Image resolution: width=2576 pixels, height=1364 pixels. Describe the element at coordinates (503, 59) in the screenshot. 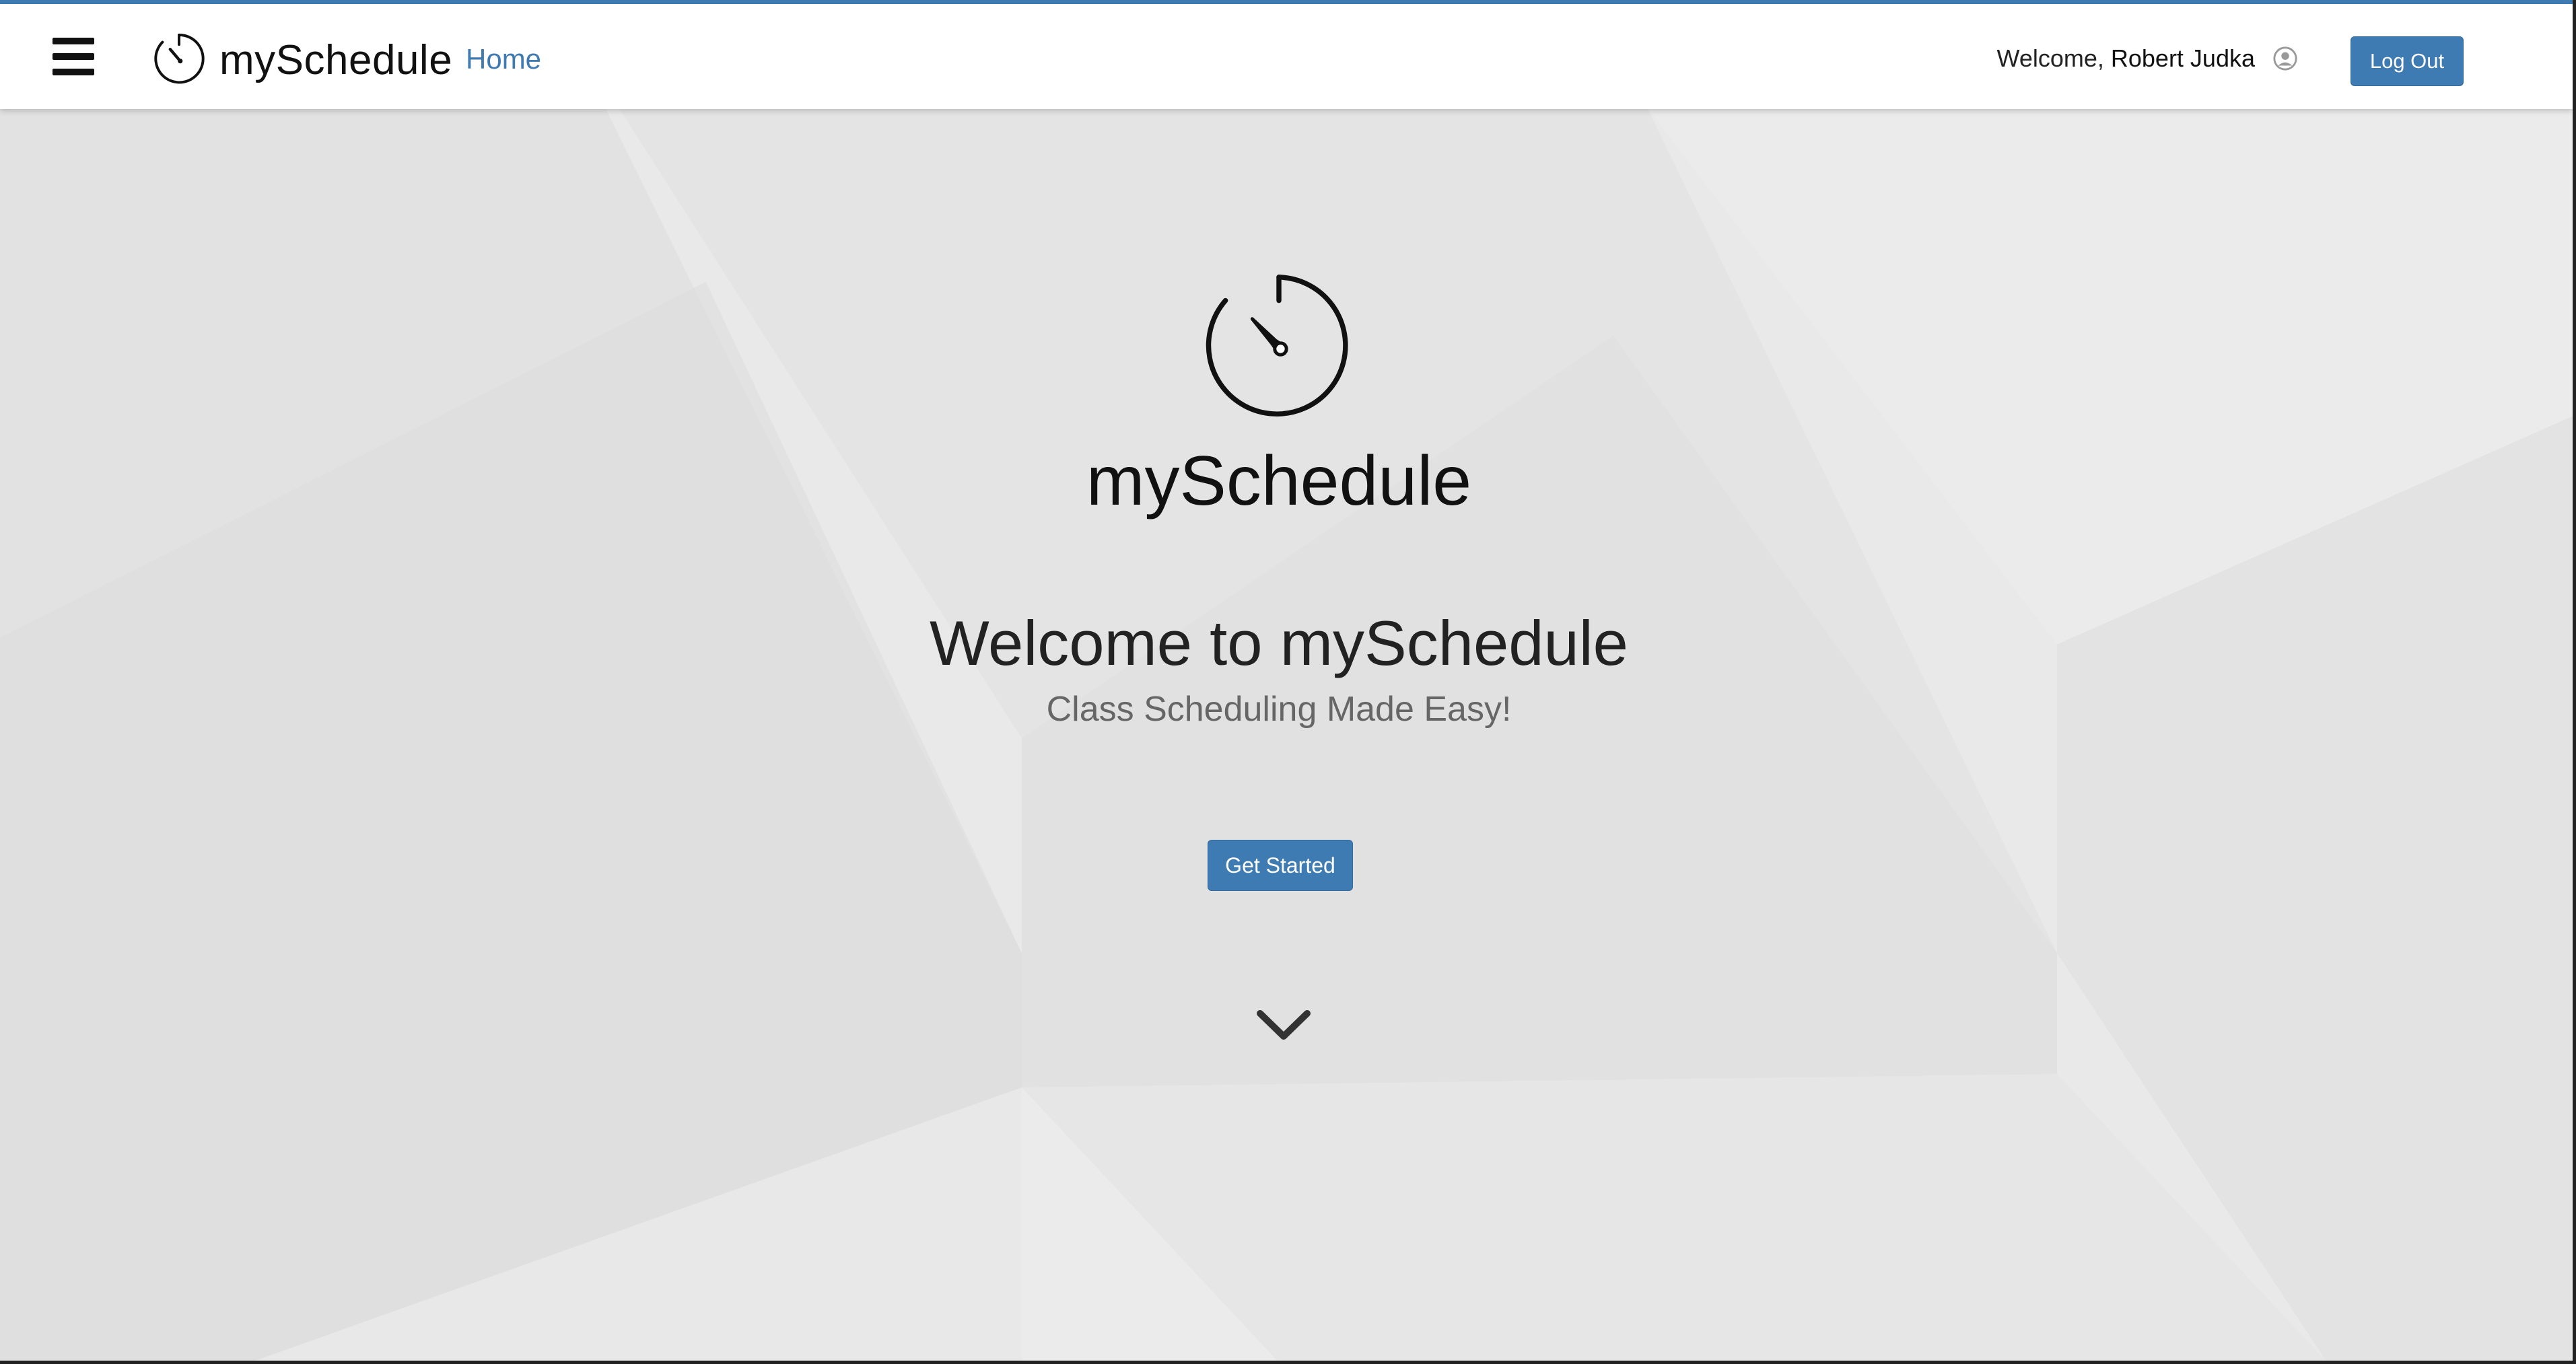

I see `nav-home-link: Home` at that location.